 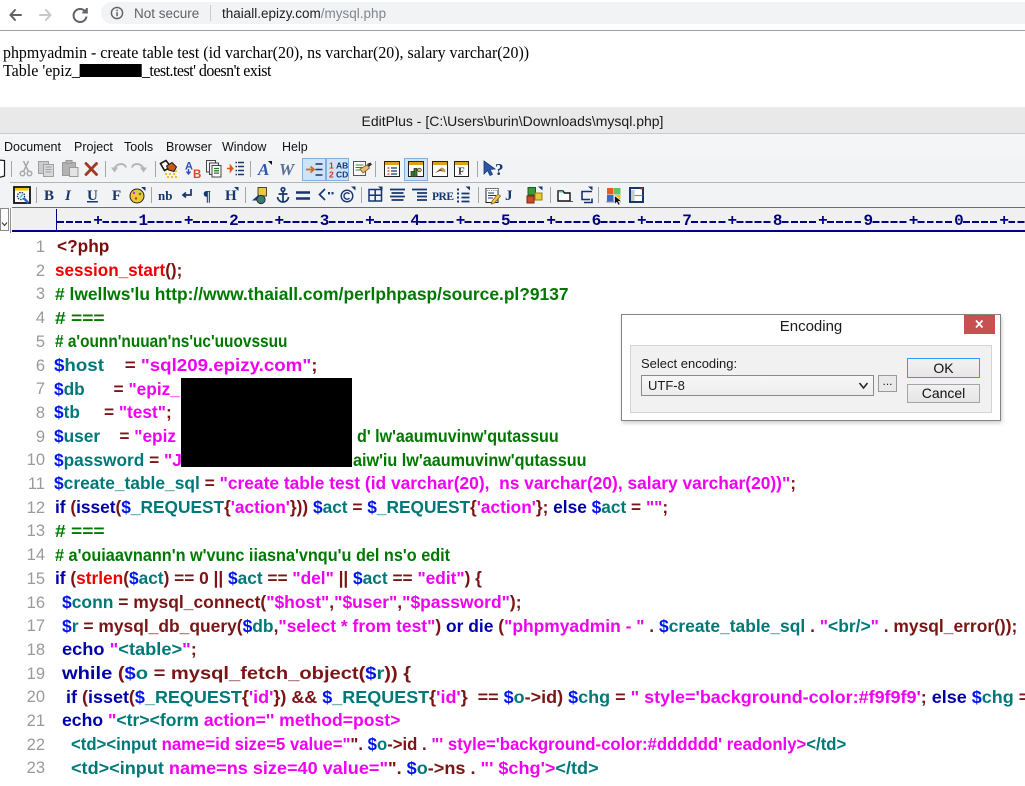 What do you see at coordinates (331, 175) in the screenshot?
I see `svg-text: 2` at bounding box center [331, 175].